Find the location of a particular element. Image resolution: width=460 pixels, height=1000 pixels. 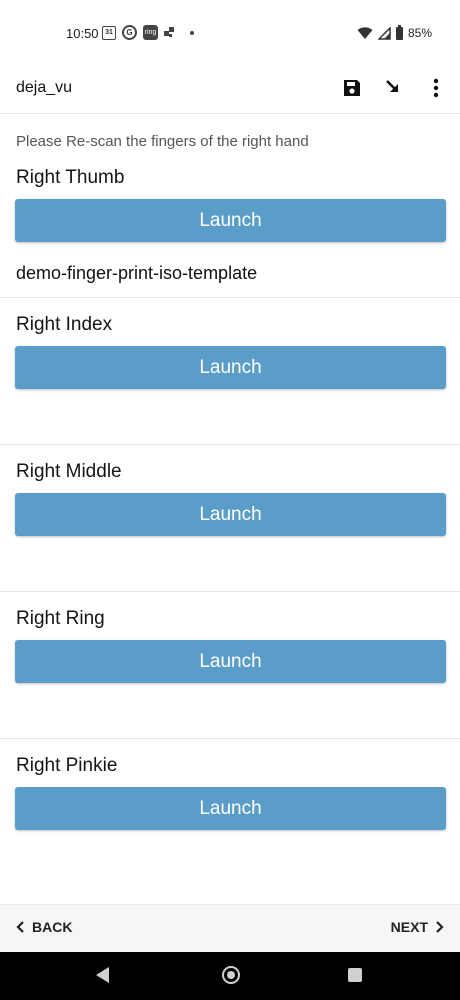

more-notifications-icon is located at coordinates (192, 32).